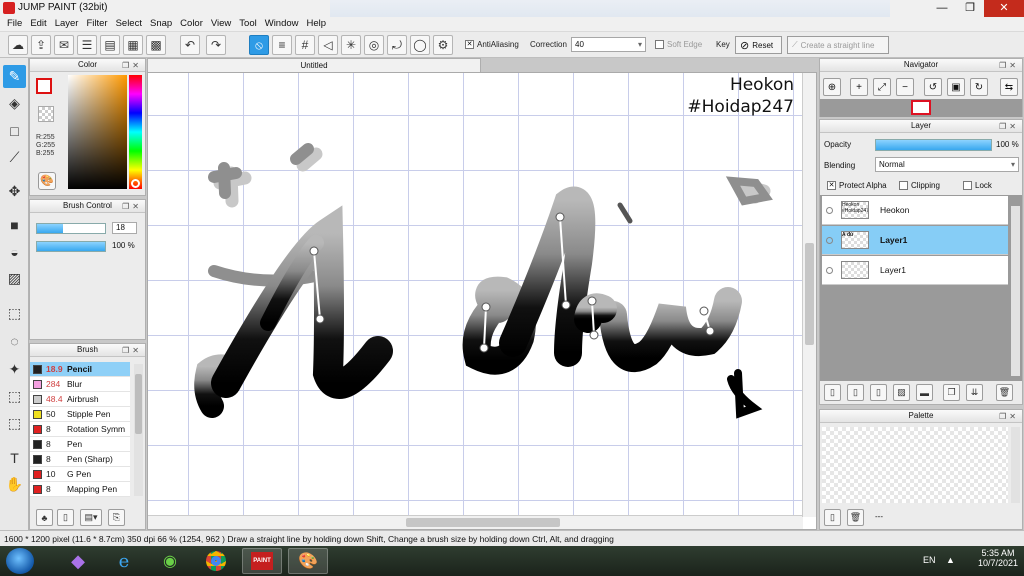  Describe the element at coordinates (970, 8) in the screenshot. I see `maximize-button: ❐` at that location.